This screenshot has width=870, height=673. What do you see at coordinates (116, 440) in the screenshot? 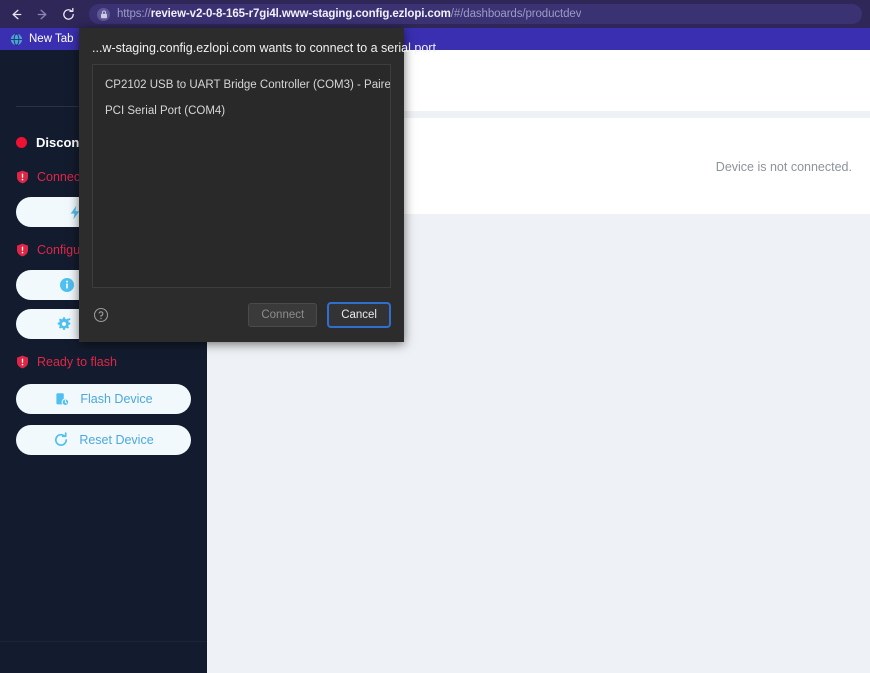
I see `reset-device-button-label: Reset Device` at bounding box center [116, 440].